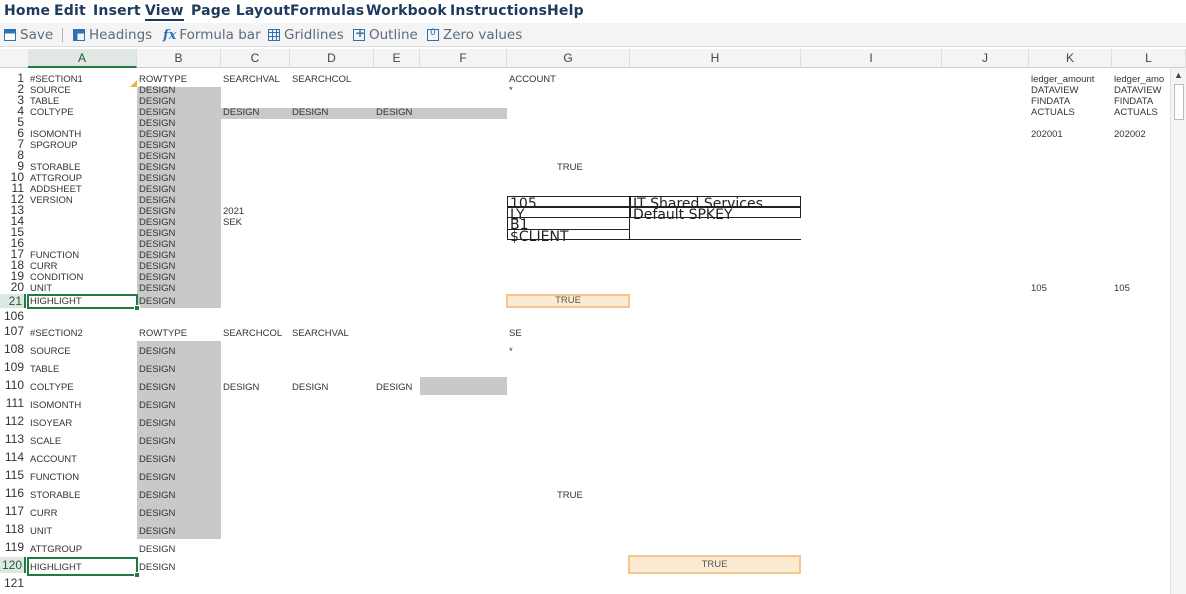 This screenshot has width=1186, height=594. Describe the element at coordinates (515, 333) in the screenshot. I see `cell-g107: SE` at that location.